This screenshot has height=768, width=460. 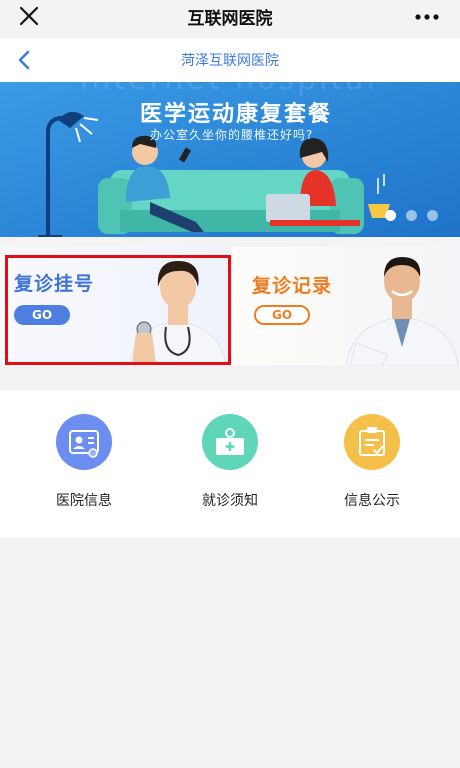 I want to click on menu-label: 信息公示, so click(x=372, y=501).